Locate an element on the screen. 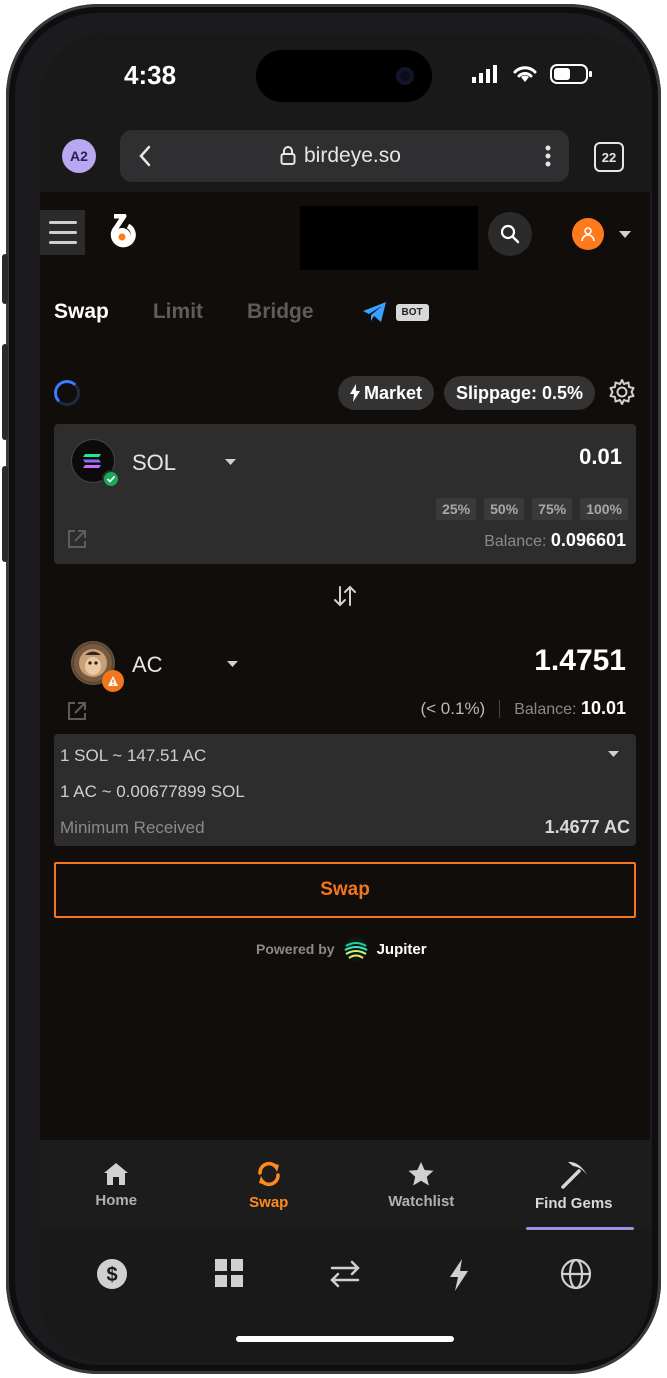 This screenshot has width=667, height=1378. battery-icon is located at coordinates (571, 74).